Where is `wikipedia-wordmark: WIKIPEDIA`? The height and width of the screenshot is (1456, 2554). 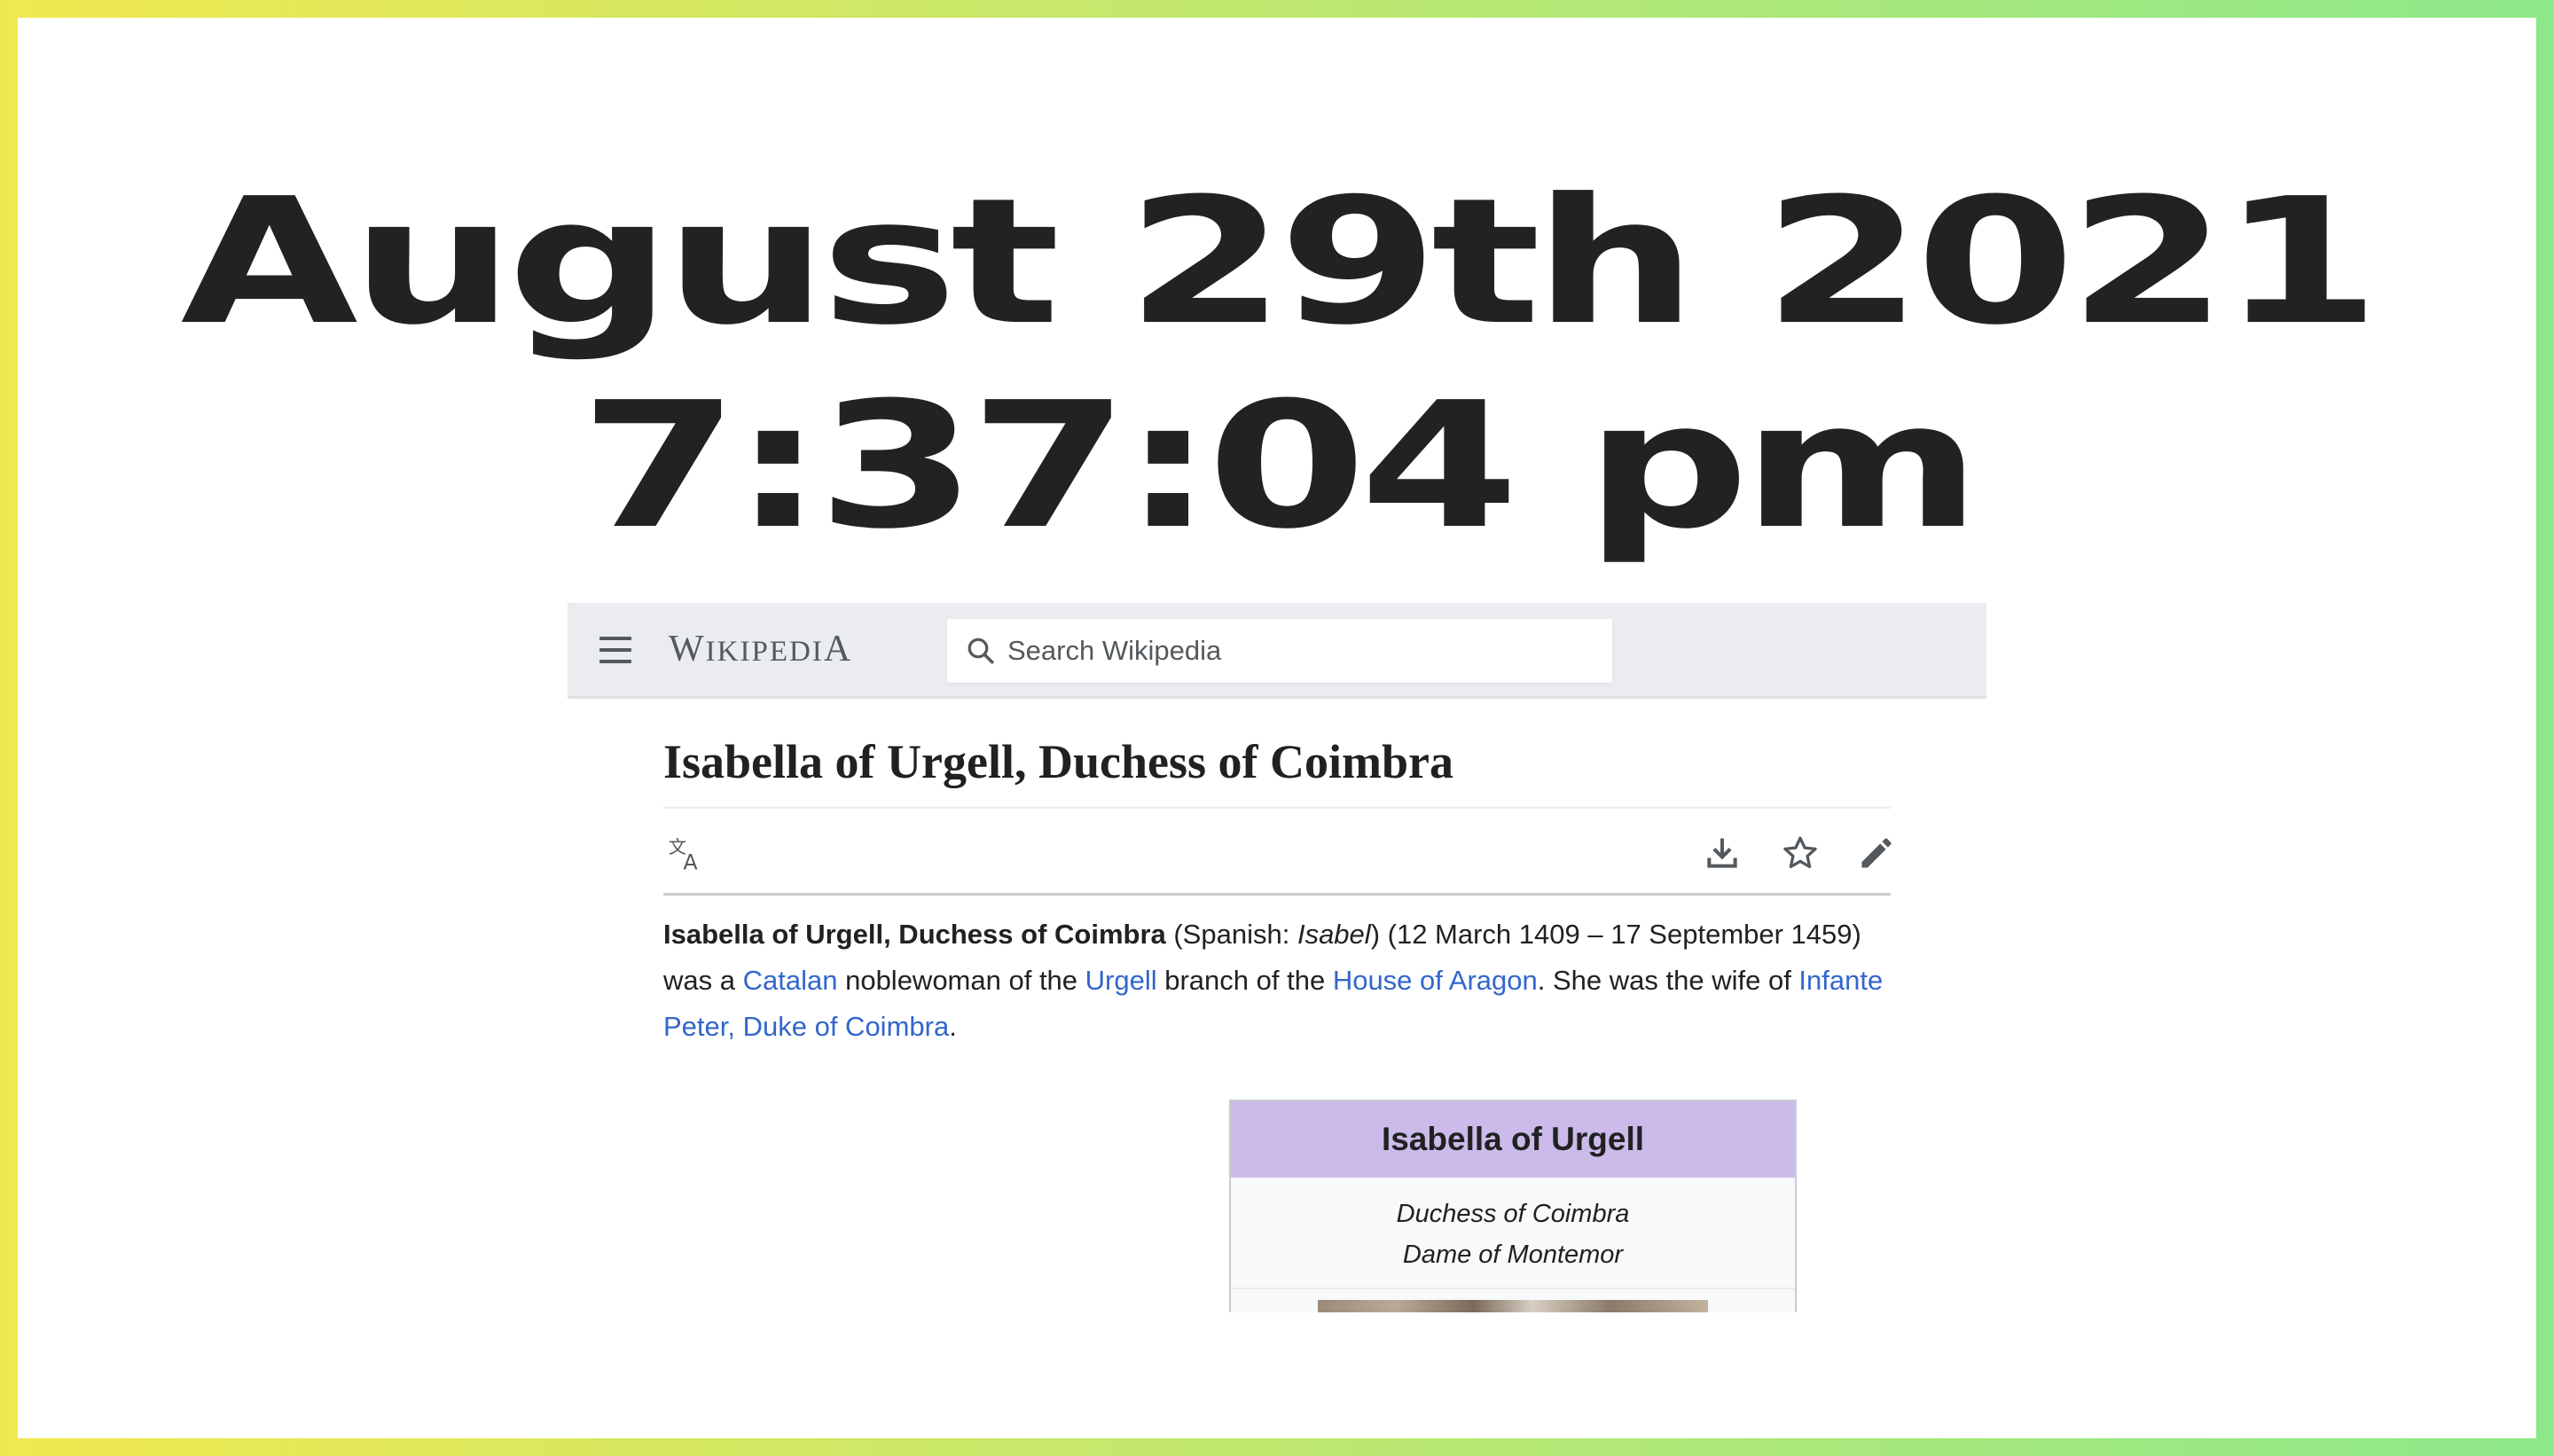 wikipedia-wordmark: WIKIPEDIA is located at coordinates (760, 649).